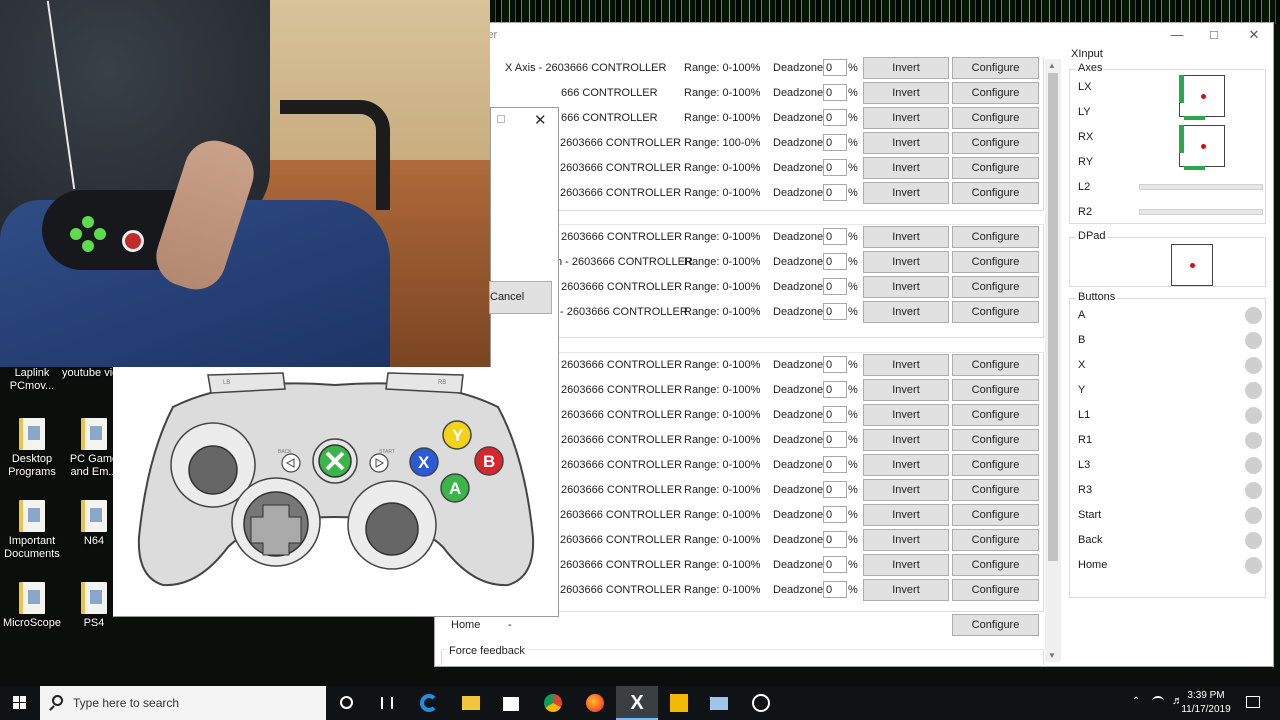 This screenshot has height=720, width=1280. I want to click on dialog-maximize-button, so click(501, 119).